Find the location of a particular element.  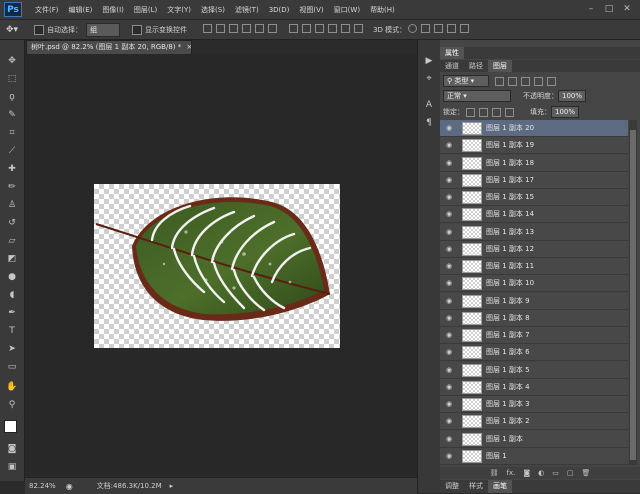

menu-image: 图像(I) is located at coordinates (113, 10).